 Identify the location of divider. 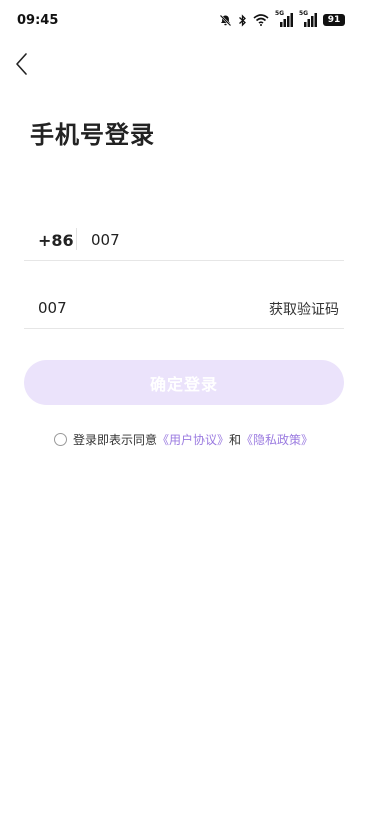
(76, 239).